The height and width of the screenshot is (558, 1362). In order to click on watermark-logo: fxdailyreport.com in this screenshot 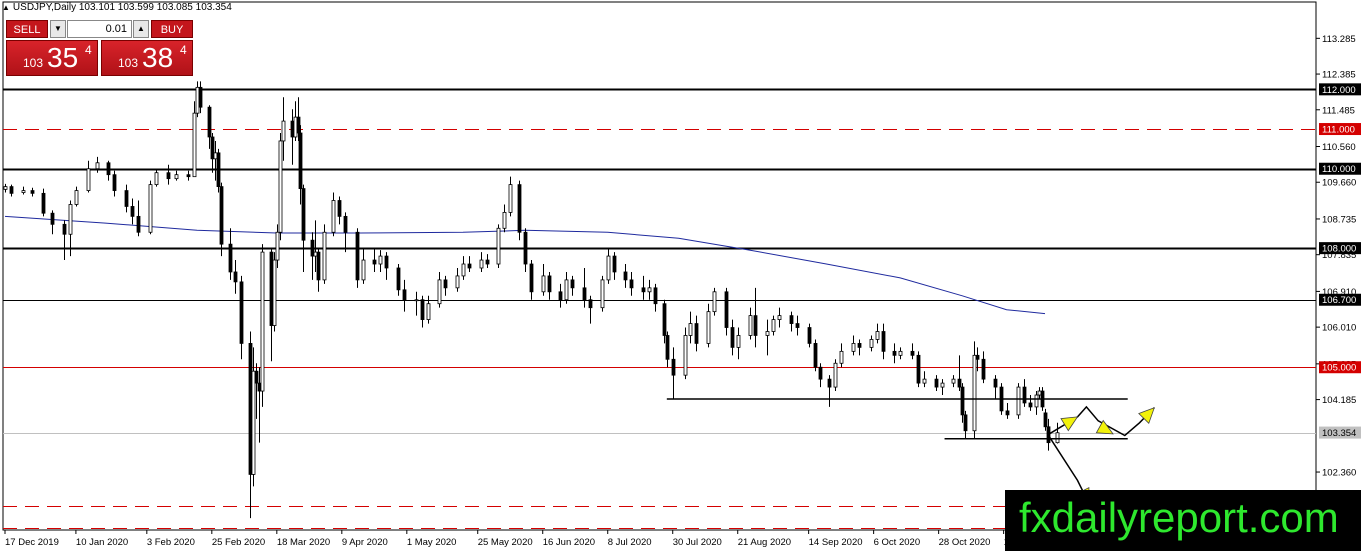, I will do `click(1183, 520)`.